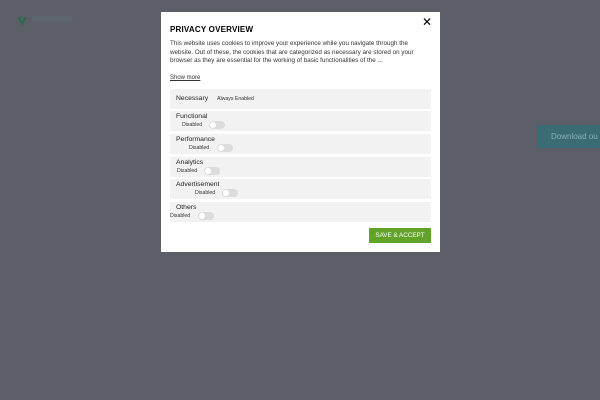  Describe the element at coordinates (300, 121) in the screenshot. I see `category-functional: Functional Disabled` at that location.